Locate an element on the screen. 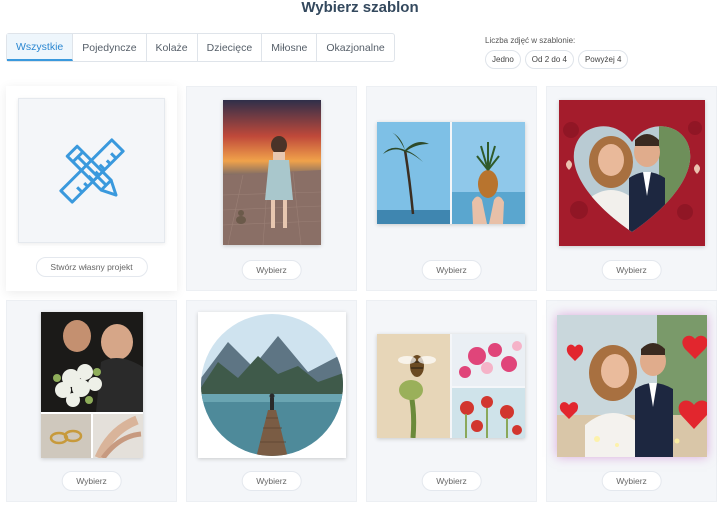  filter-one-button: Jedno is located at coordinates (503, 59).